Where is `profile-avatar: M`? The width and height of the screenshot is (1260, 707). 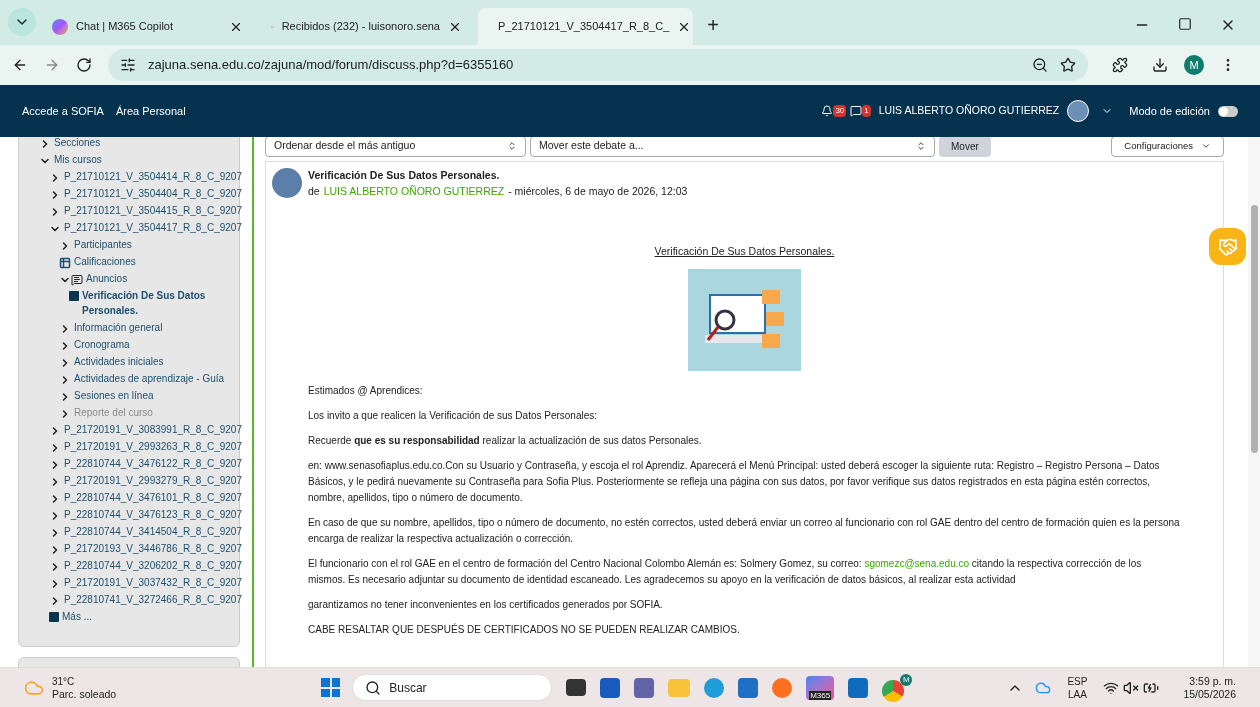 profile-avatar: M is located at coordinates (1194, 65).